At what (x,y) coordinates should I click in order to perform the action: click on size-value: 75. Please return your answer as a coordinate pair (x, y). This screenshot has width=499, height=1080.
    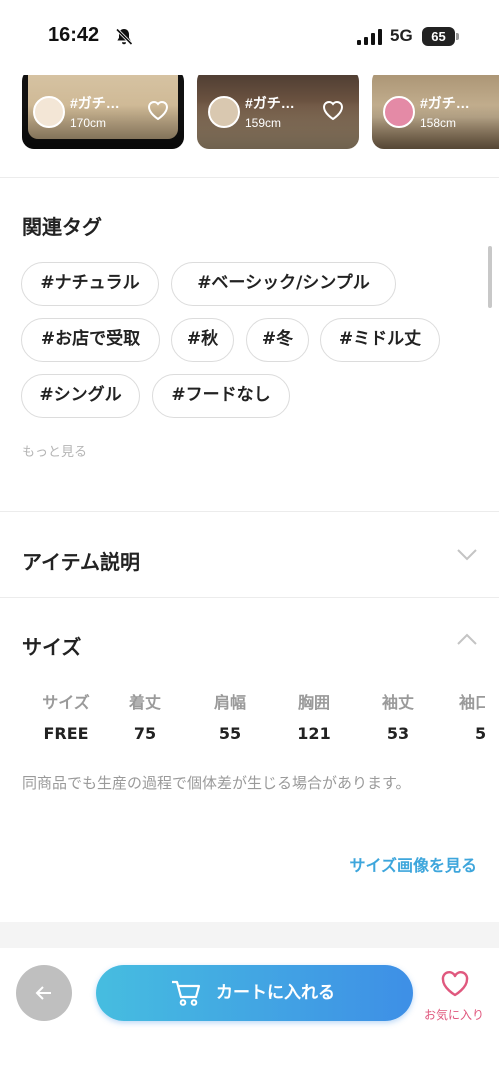
    Looking at the image, I should click on (145, 733).